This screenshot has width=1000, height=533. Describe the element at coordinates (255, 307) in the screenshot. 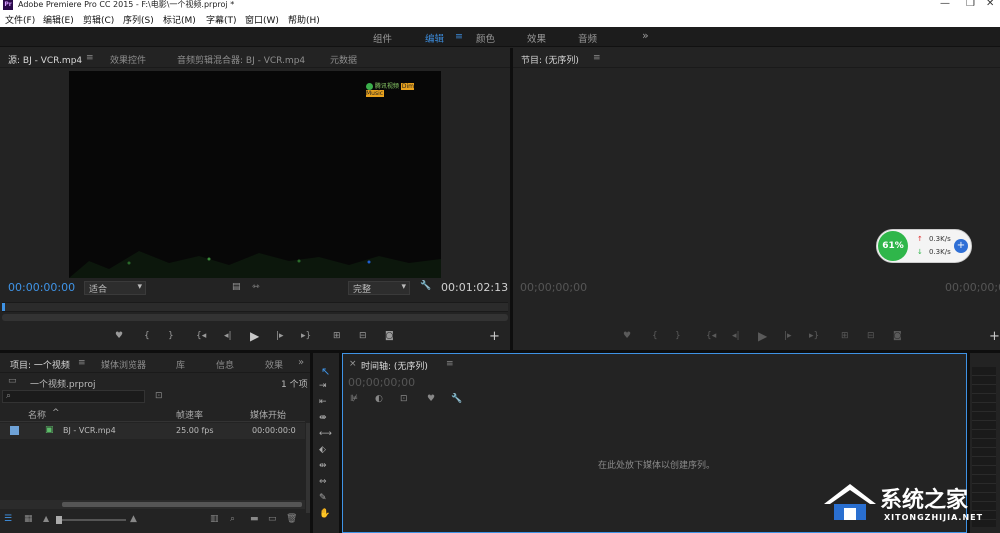

I see `source-time-ruler` at that location.